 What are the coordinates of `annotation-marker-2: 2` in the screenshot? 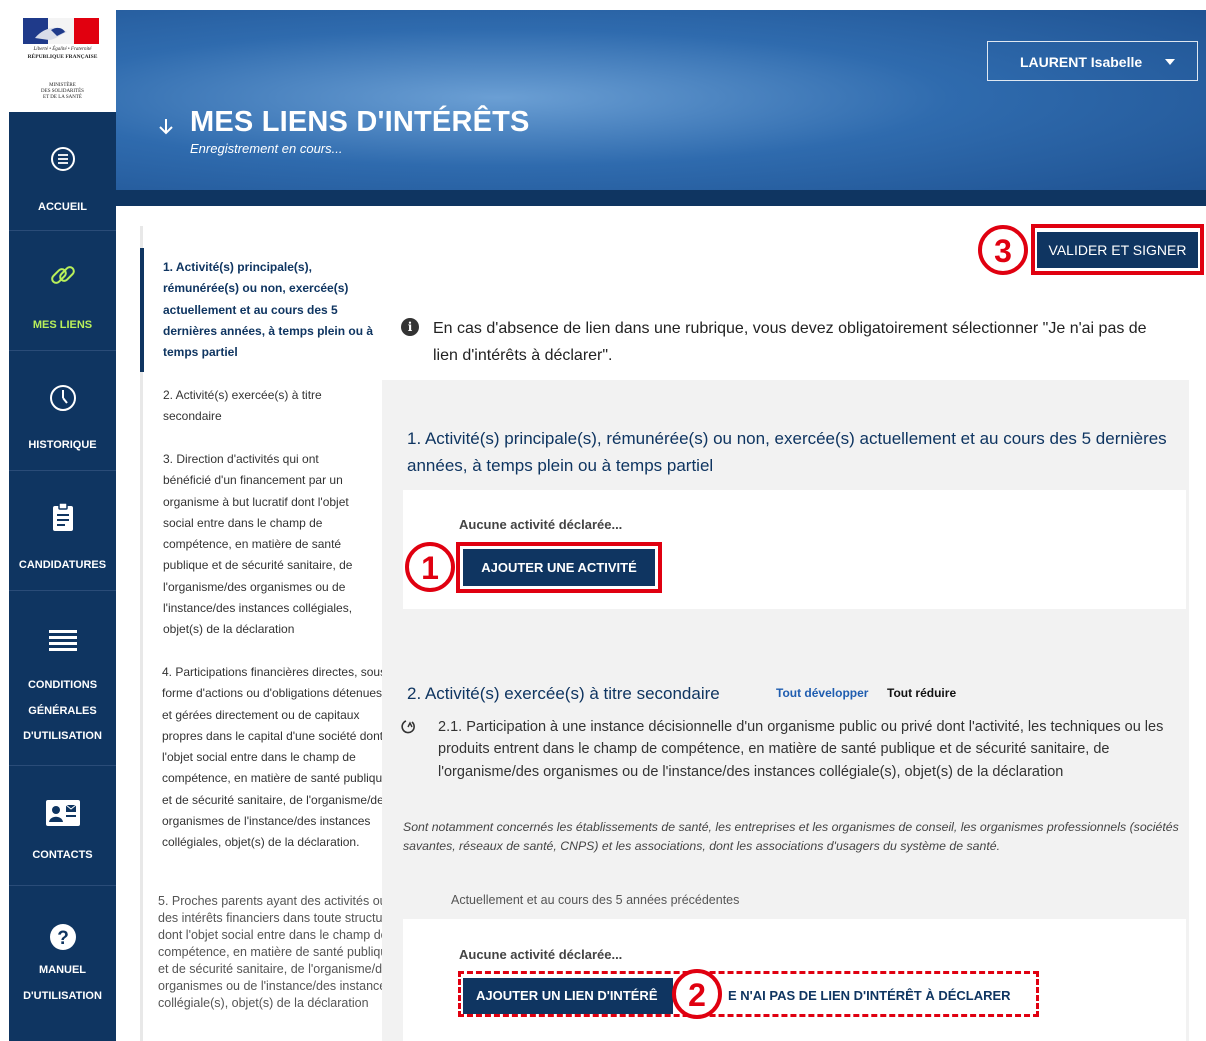 It's located at (697, 994).